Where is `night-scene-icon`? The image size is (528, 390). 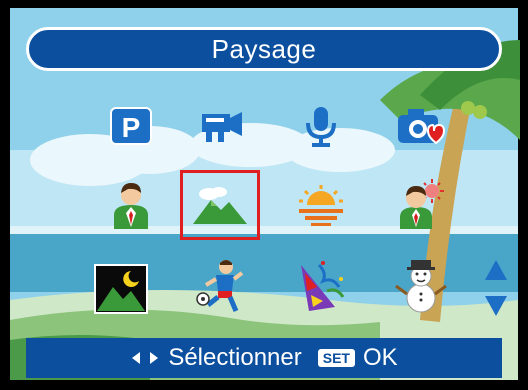 night-scene-icon is located at coordinates (121, 289).